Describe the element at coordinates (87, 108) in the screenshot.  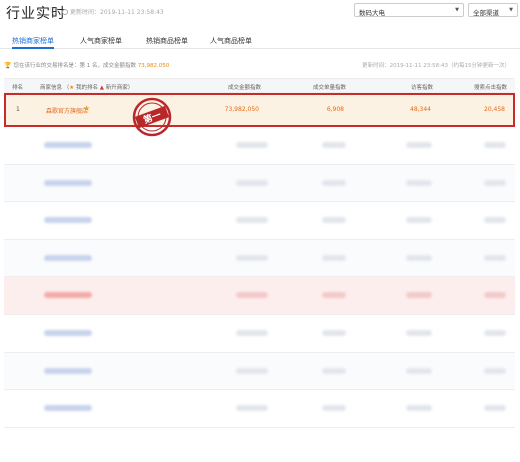
I see `my-shop-star-icon: ★` at that location.